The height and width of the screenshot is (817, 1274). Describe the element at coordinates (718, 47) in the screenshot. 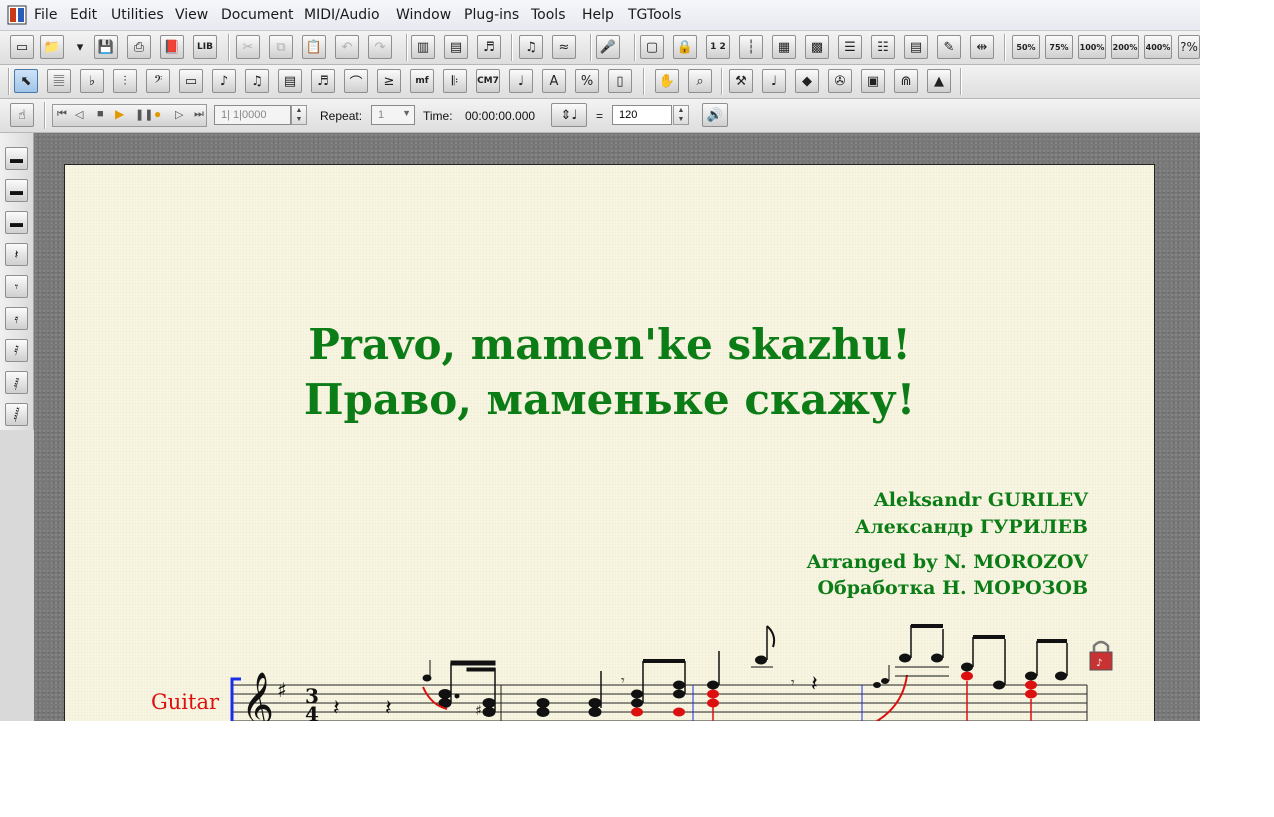

I see `page-number-icon: 1 2` at that location.